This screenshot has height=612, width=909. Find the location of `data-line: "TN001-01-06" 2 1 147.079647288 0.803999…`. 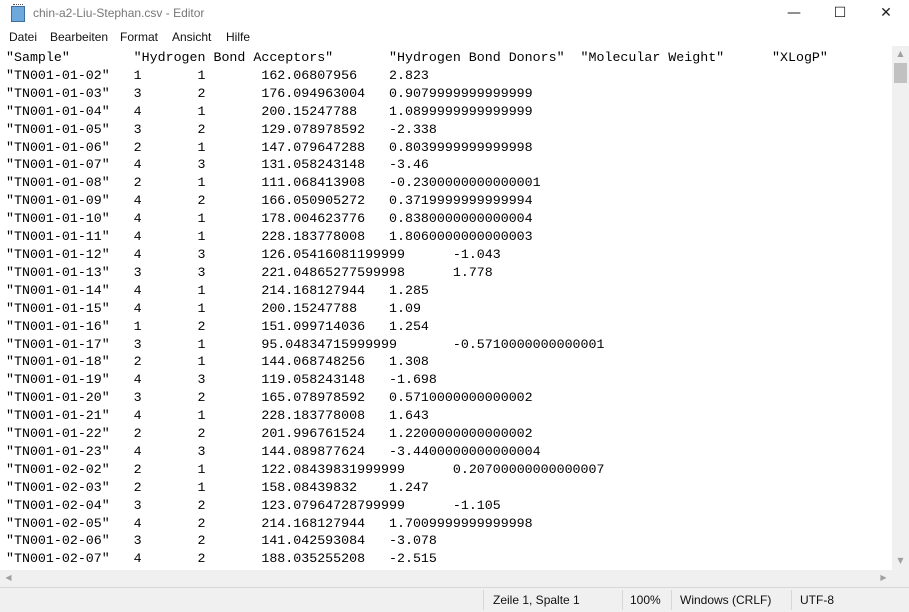

data-line: "TN001-01-06" 2 1 147.079647288 0.803999… is located at coordinates (417, 148).